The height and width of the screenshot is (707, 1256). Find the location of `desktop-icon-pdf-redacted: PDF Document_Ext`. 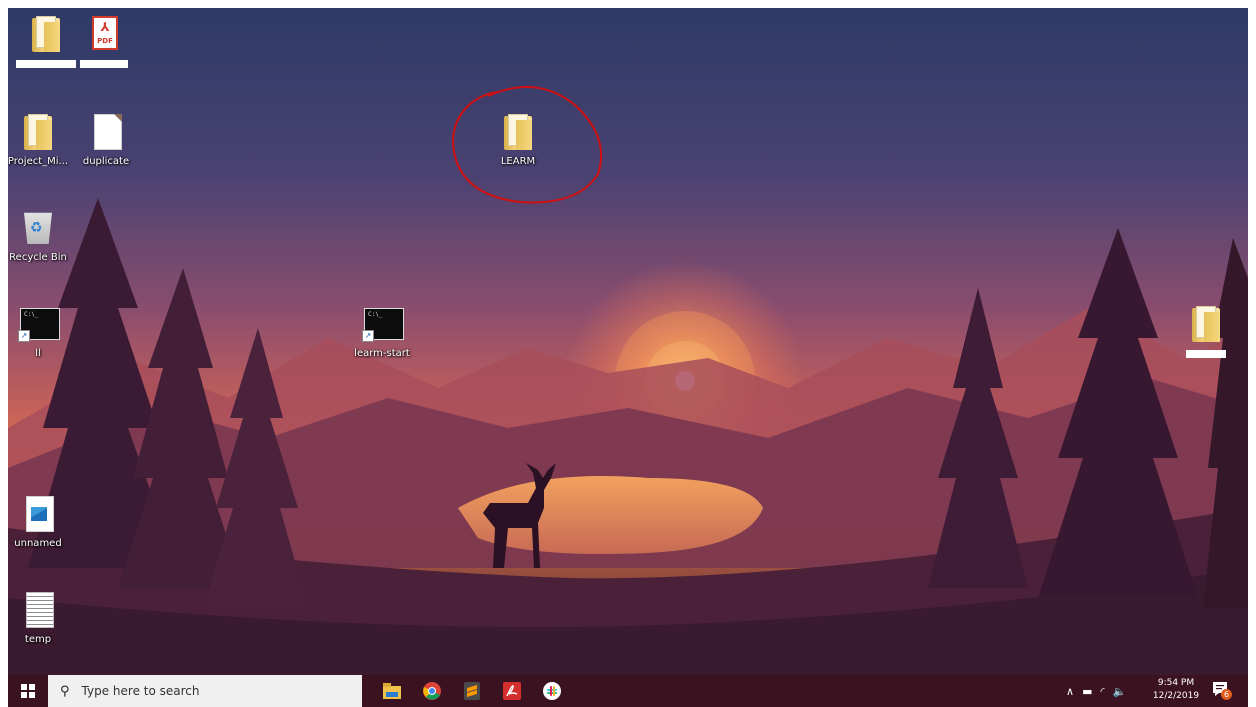

desktop-icon-pdf-redacted: PDF Document_Ext is located at coordinates (104, 41).